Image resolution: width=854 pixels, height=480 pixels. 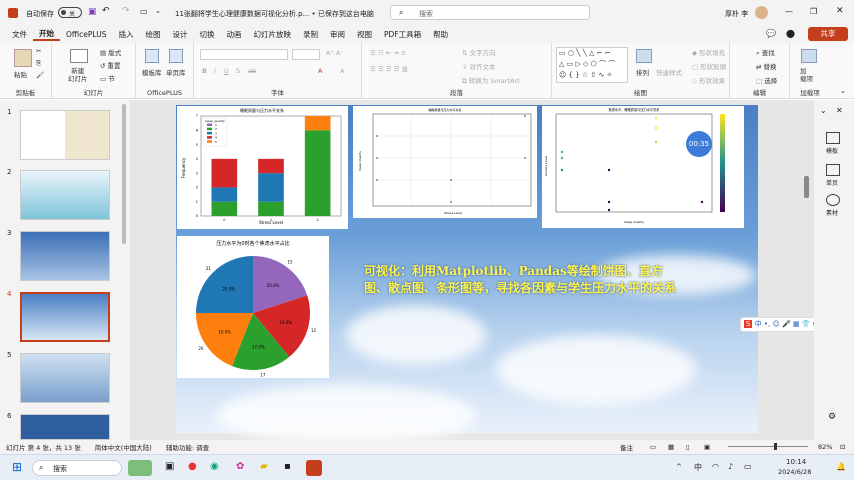 I want to click on menu-home: 开始, so click(x=46, y=34).